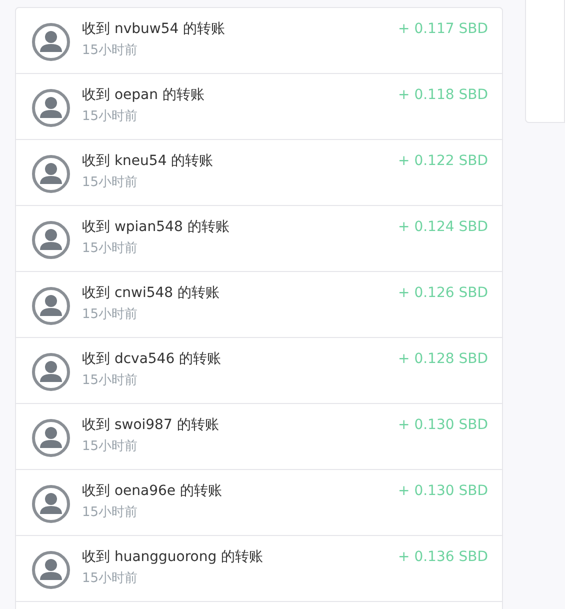  Describe the element at coordinates (144, 95) in the screenshot. I see `transfer-title: 收到 oepan 的转账` at that location.